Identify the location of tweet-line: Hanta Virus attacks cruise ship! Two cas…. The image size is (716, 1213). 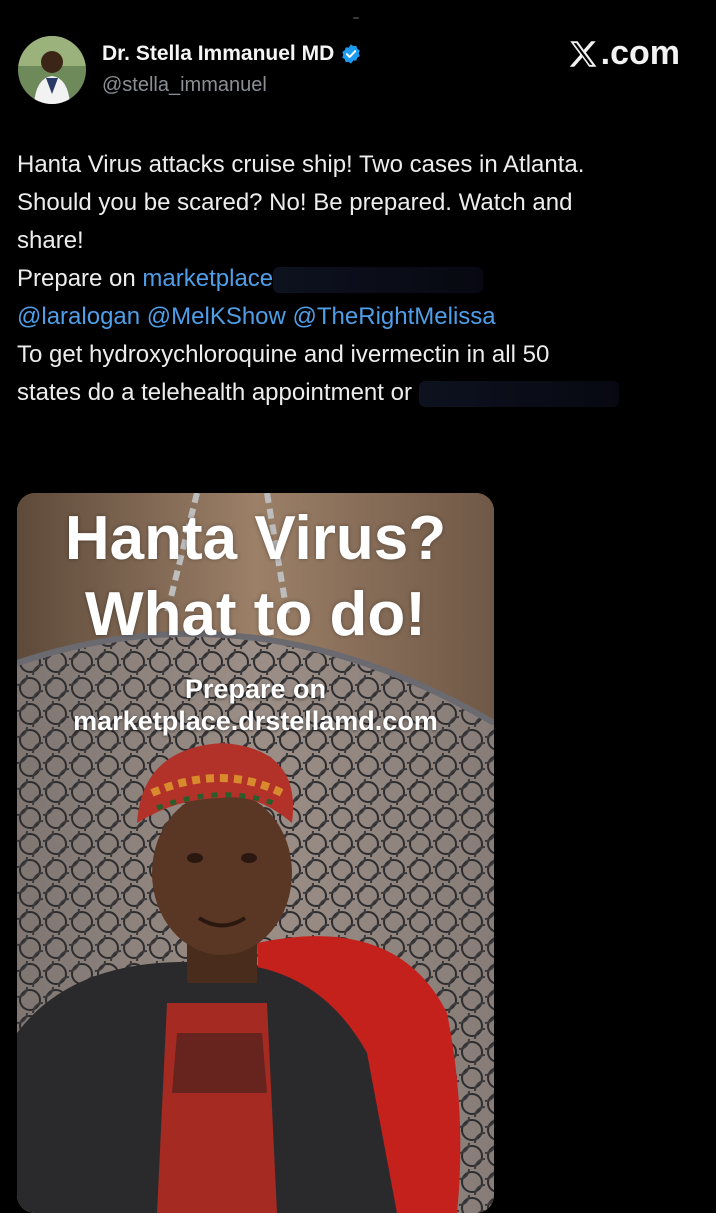
(301, 164).